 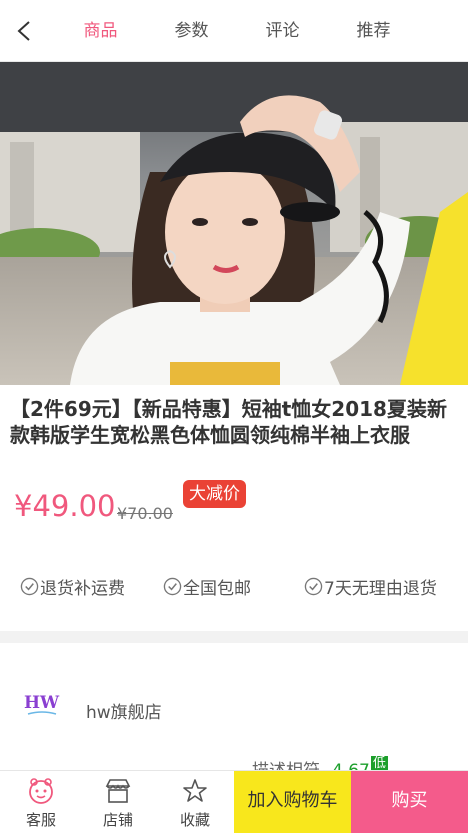 What do you see at coordinates (194, 820) in the screenshot?
I see `favorite-label: 收藏` at bounding box center [194, 820].